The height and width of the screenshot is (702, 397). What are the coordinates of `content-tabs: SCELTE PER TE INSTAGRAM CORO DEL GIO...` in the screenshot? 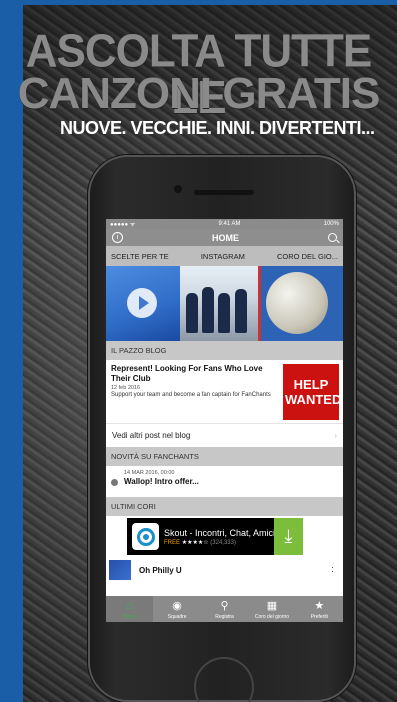 It's located at (224, 256).